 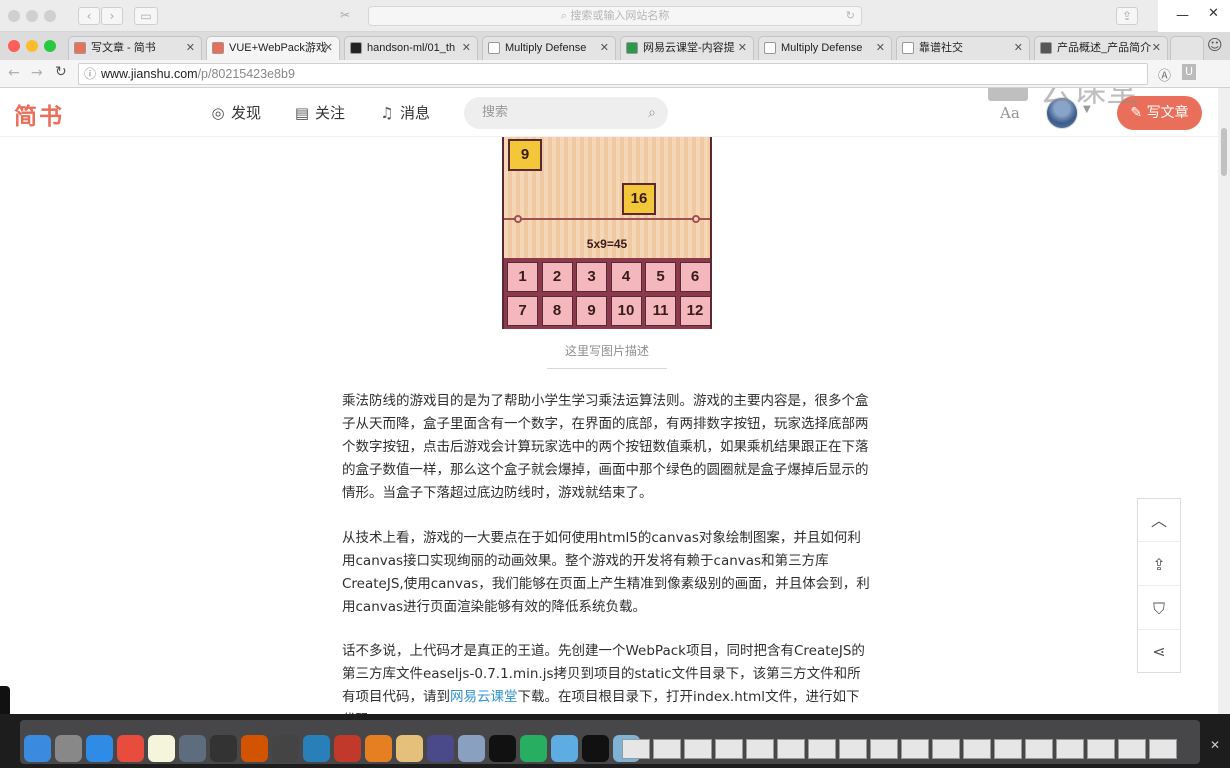 I want to click on chevron-up-icon: ︿, so click(x=1159, y=520).